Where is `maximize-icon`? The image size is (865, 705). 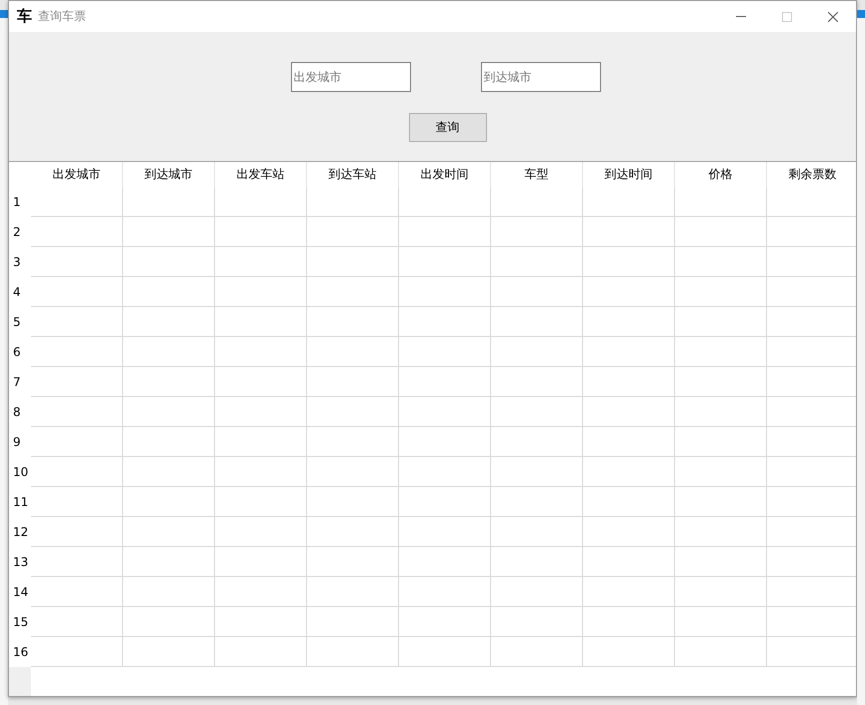
maximize-icon is located at coordinates (787, 17).